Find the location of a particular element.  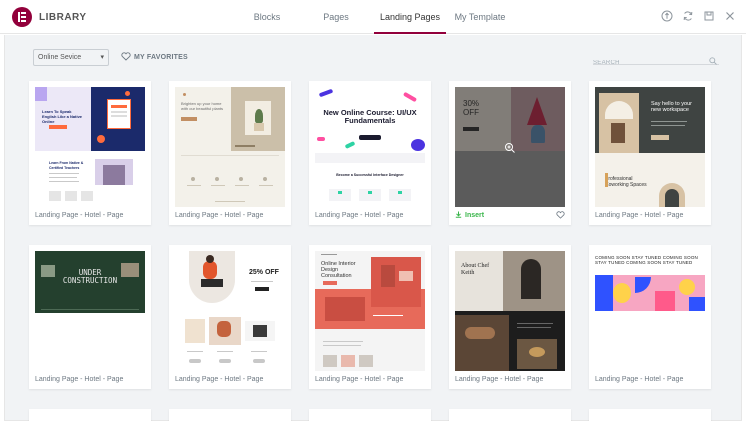

tab-pages: Pages is located at coordinates (336, 17).